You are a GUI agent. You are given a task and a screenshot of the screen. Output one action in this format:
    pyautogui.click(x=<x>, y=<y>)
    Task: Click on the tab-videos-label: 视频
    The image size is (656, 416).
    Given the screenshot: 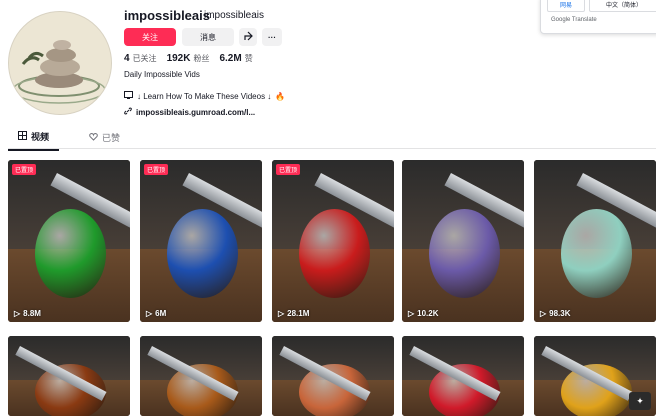 What is the action you would take?
    pyautogui.click(x=40, y=137)
    